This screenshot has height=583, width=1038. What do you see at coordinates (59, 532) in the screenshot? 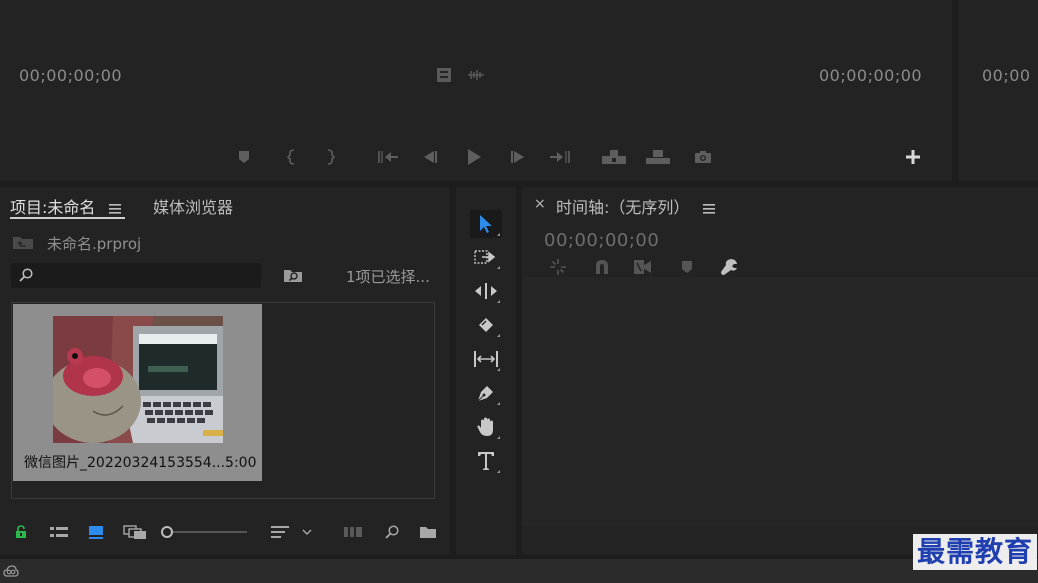
I see `list-view-icon` at bounding box center [59, 532].